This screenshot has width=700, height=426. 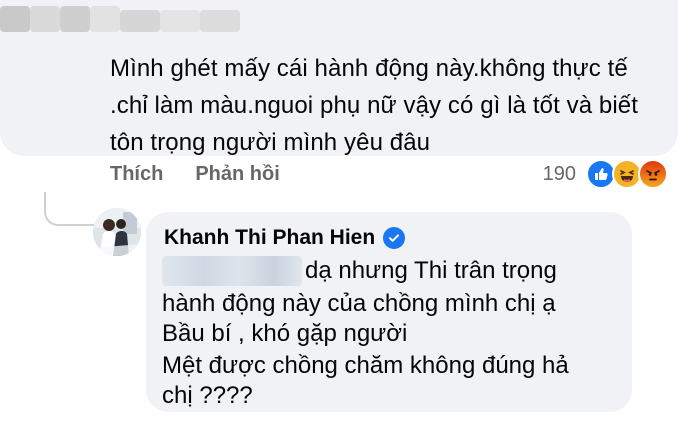 What do you see at coordinates (117, 232) in the screenshot?
I see `avatar` at bounding box center [117, 232].